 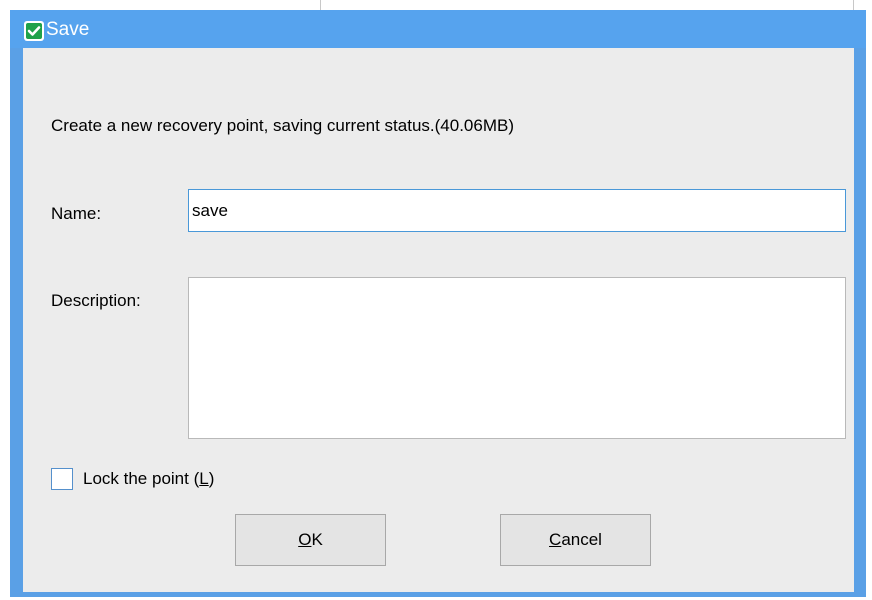 What do you see at coordinates (141, 478) in the screenshot?
I see `lock-label-prefix: Lock the point (` at bounding box center [141, 478].